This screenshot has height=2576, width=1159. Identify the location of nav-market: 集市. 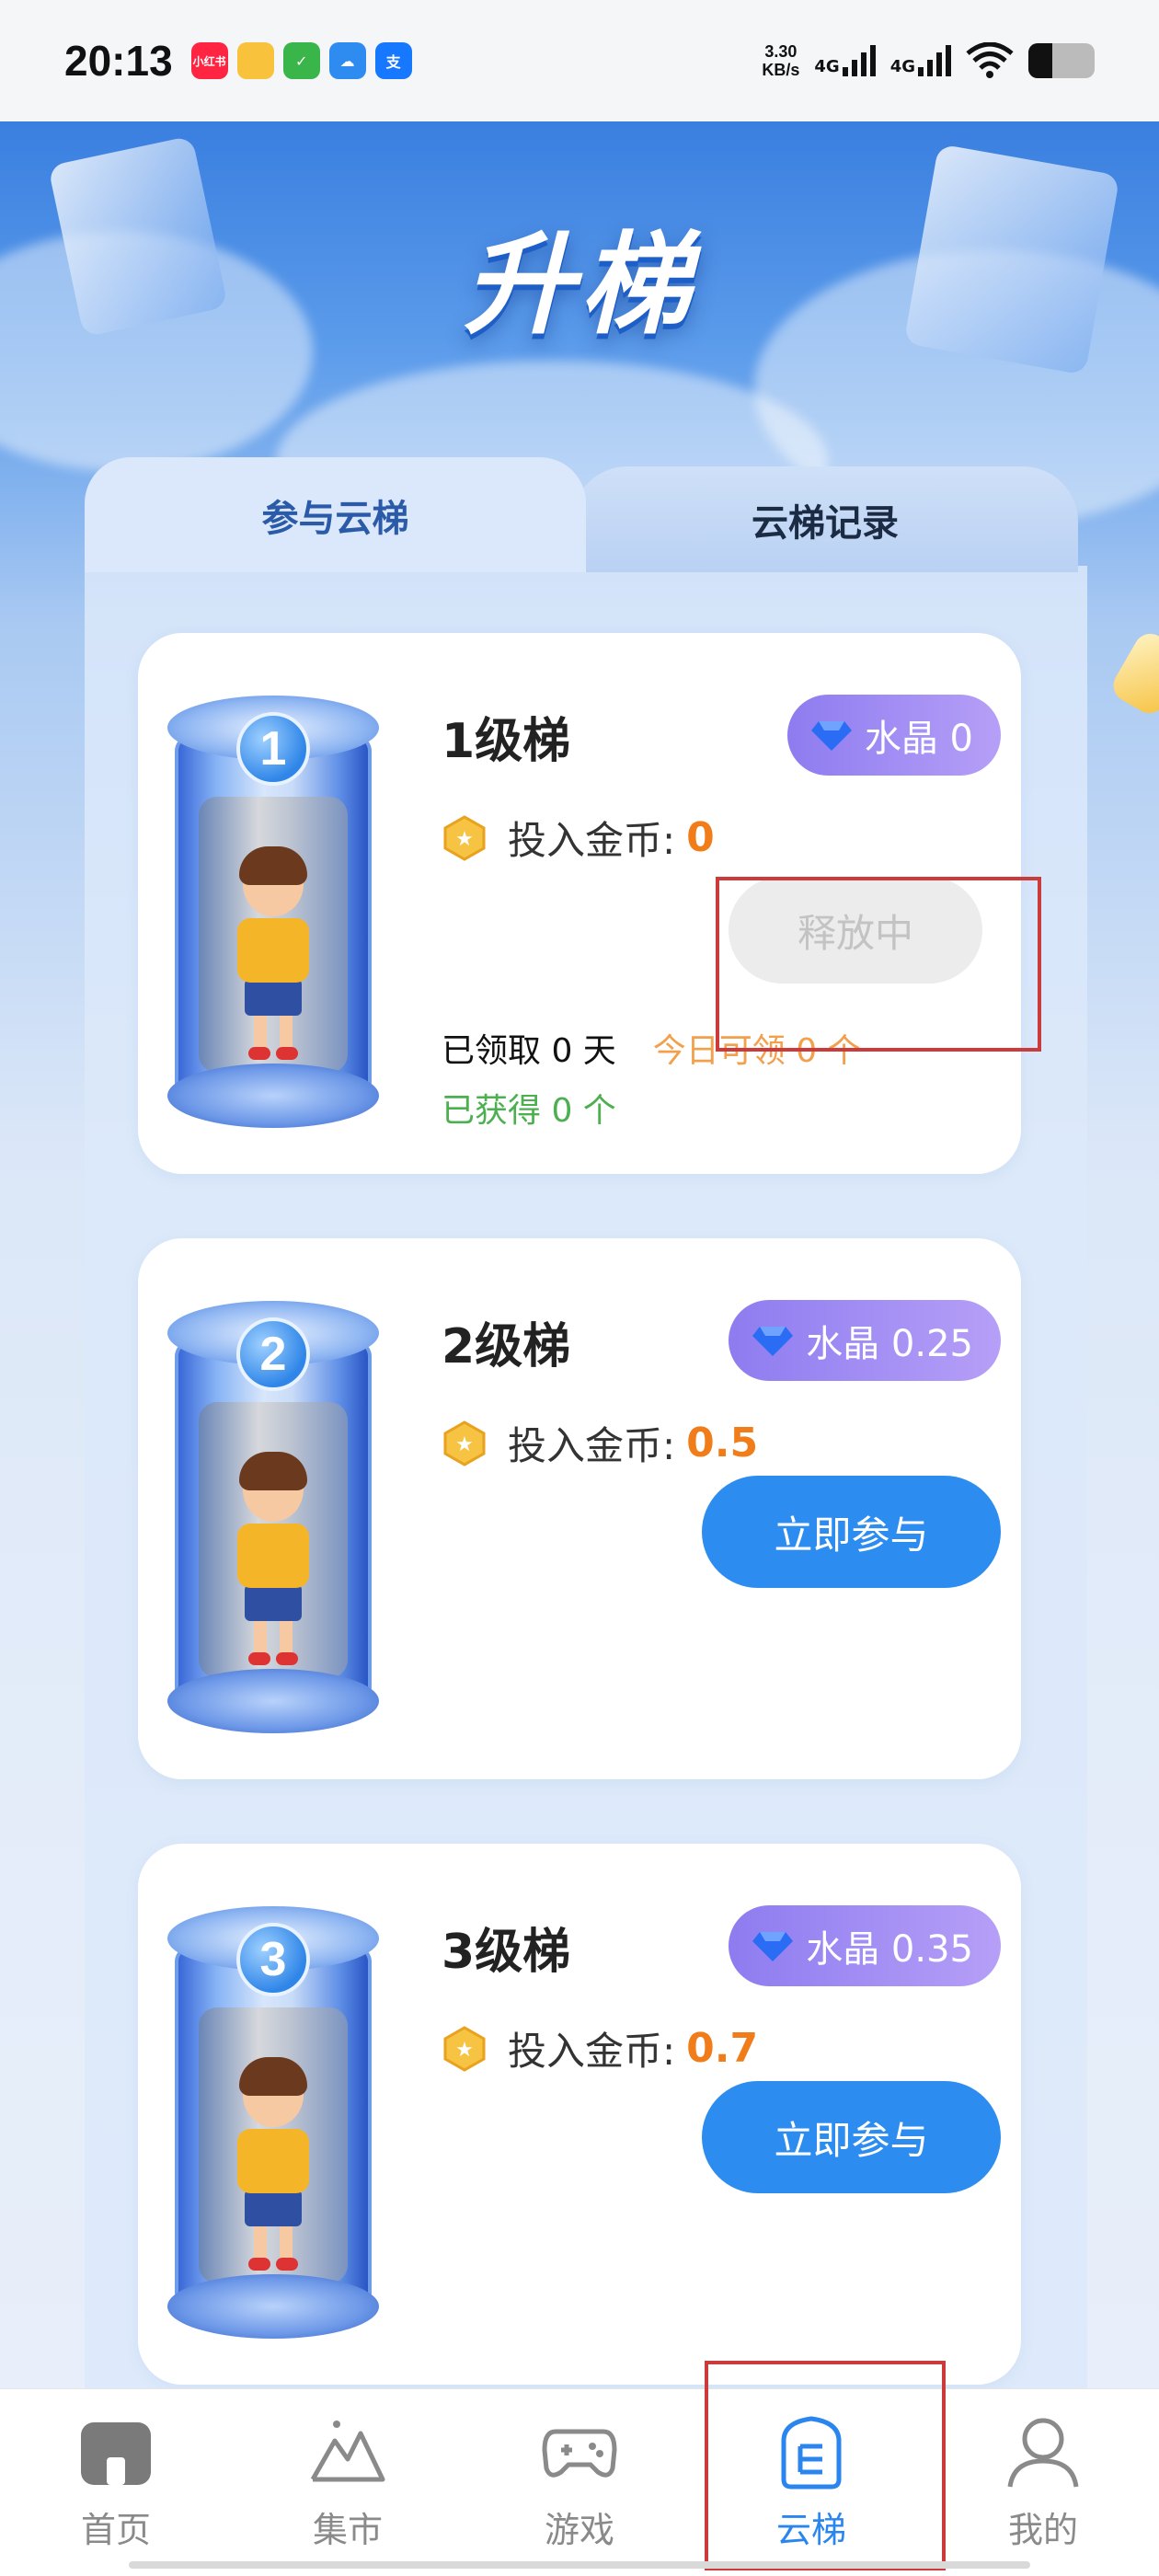
(348, 2482).